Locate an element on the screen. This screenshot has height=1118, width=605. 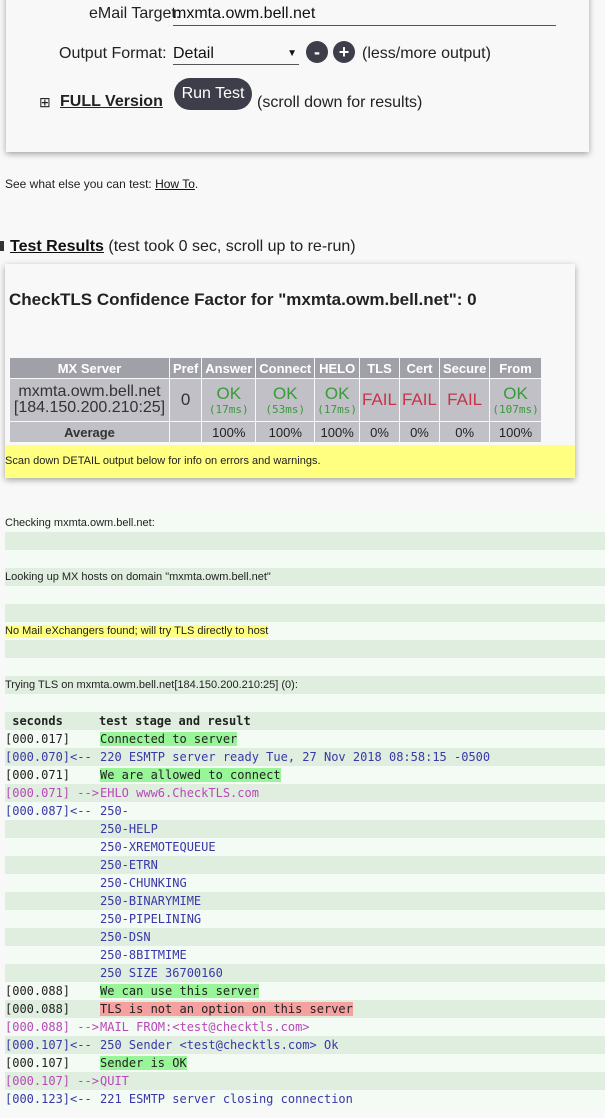
log-row: [000.071] -->EHLO www6.CheckTLS.com is located at coordinates (305, 793).